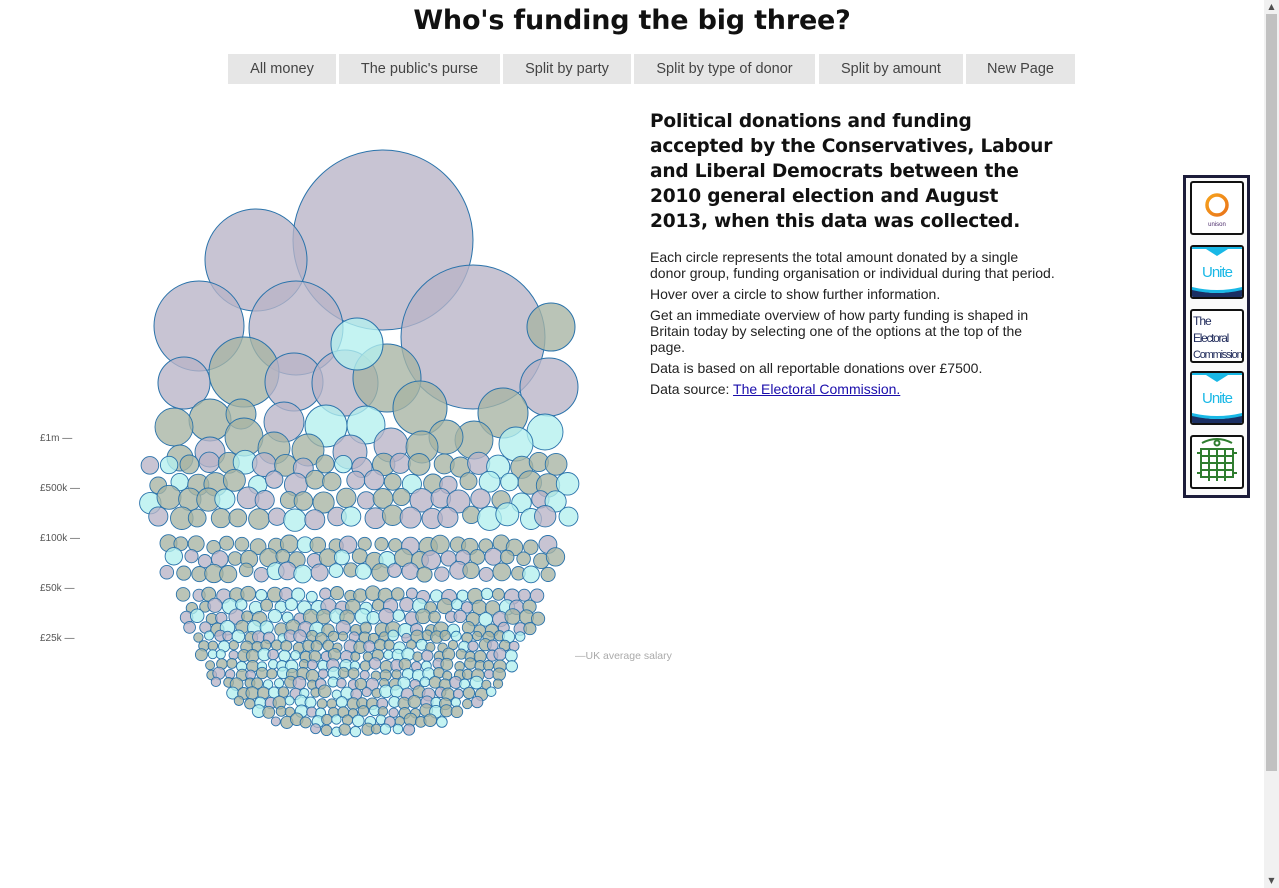 This screenshot has width=1279, height=888. What do you see at coordinates (1217, 398) in the screenshot?
I see `unite-logo-2: Unite` at bounding box center [1217, 398].